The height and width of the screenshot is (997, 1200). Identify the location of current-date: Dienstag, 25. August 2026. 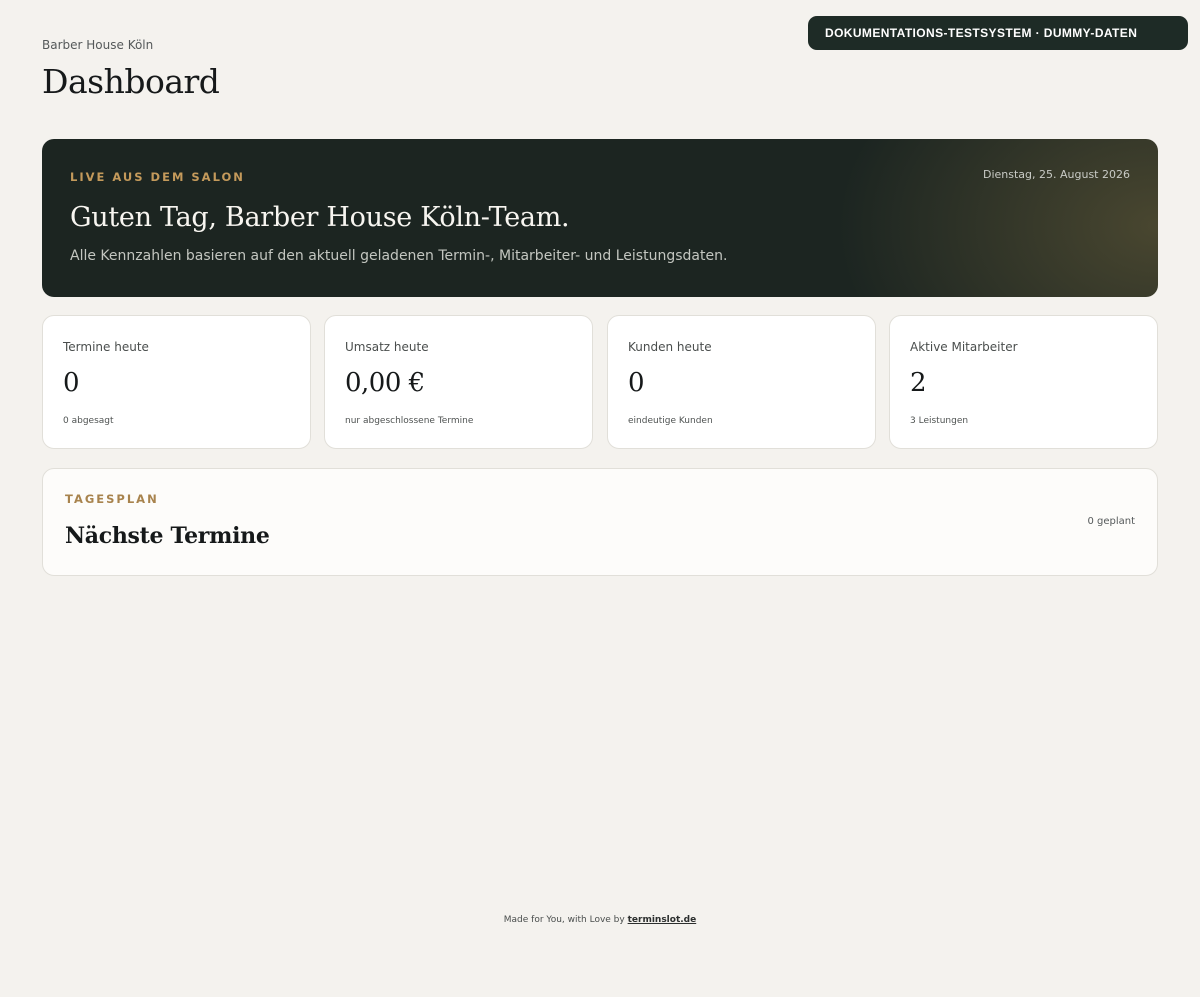
(1056, 174).